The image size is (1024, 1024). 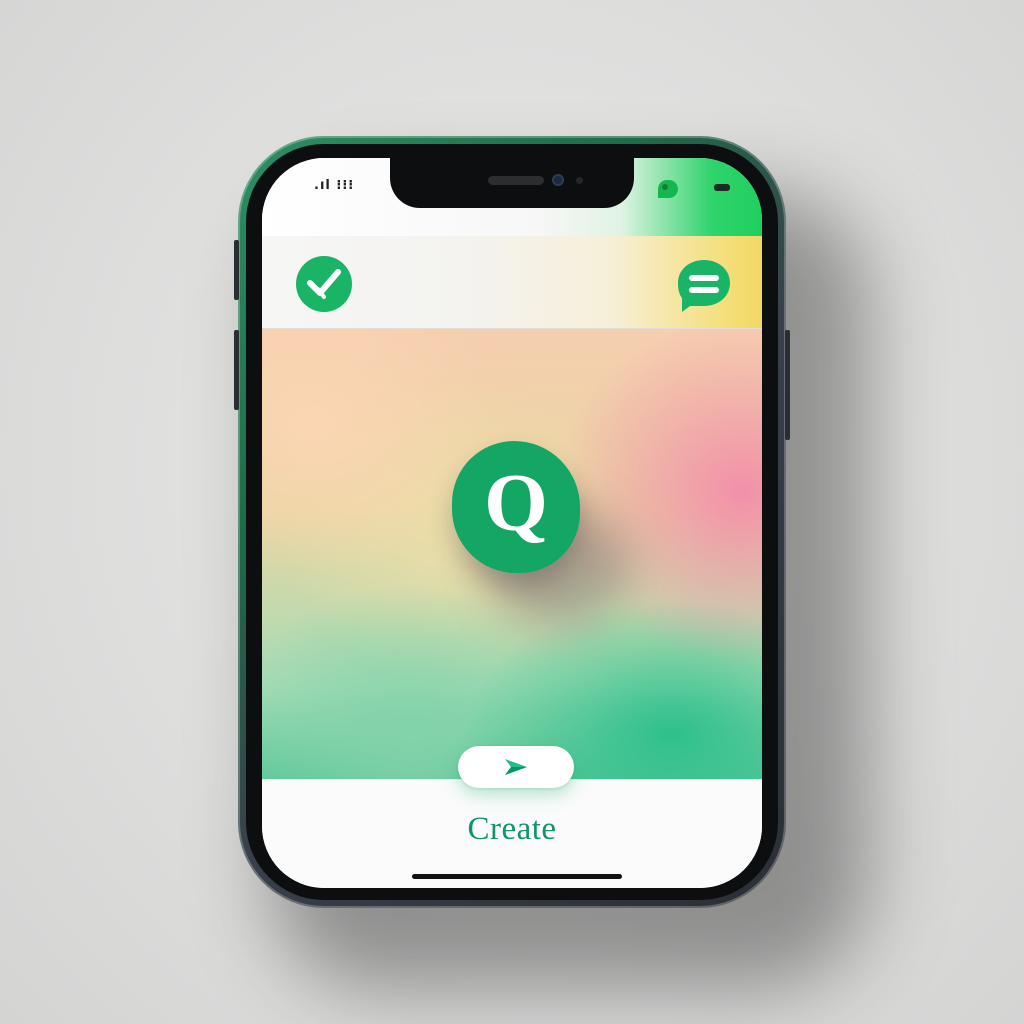 I want to click on speaker-grille, so click(x=516, y=180).